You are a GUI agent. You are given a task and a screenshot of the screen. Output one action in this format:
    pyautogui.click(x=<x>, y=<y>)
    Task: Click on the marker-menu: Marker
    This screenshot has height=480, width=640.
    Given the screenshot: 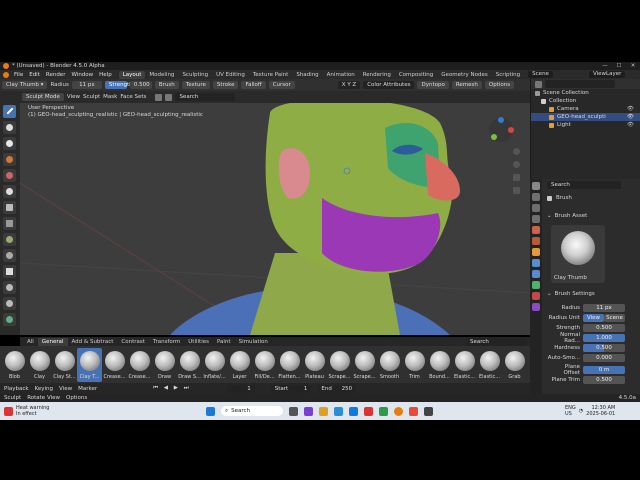 What is the action you would take?
    pyautogui.click(x=87, y=389)
    